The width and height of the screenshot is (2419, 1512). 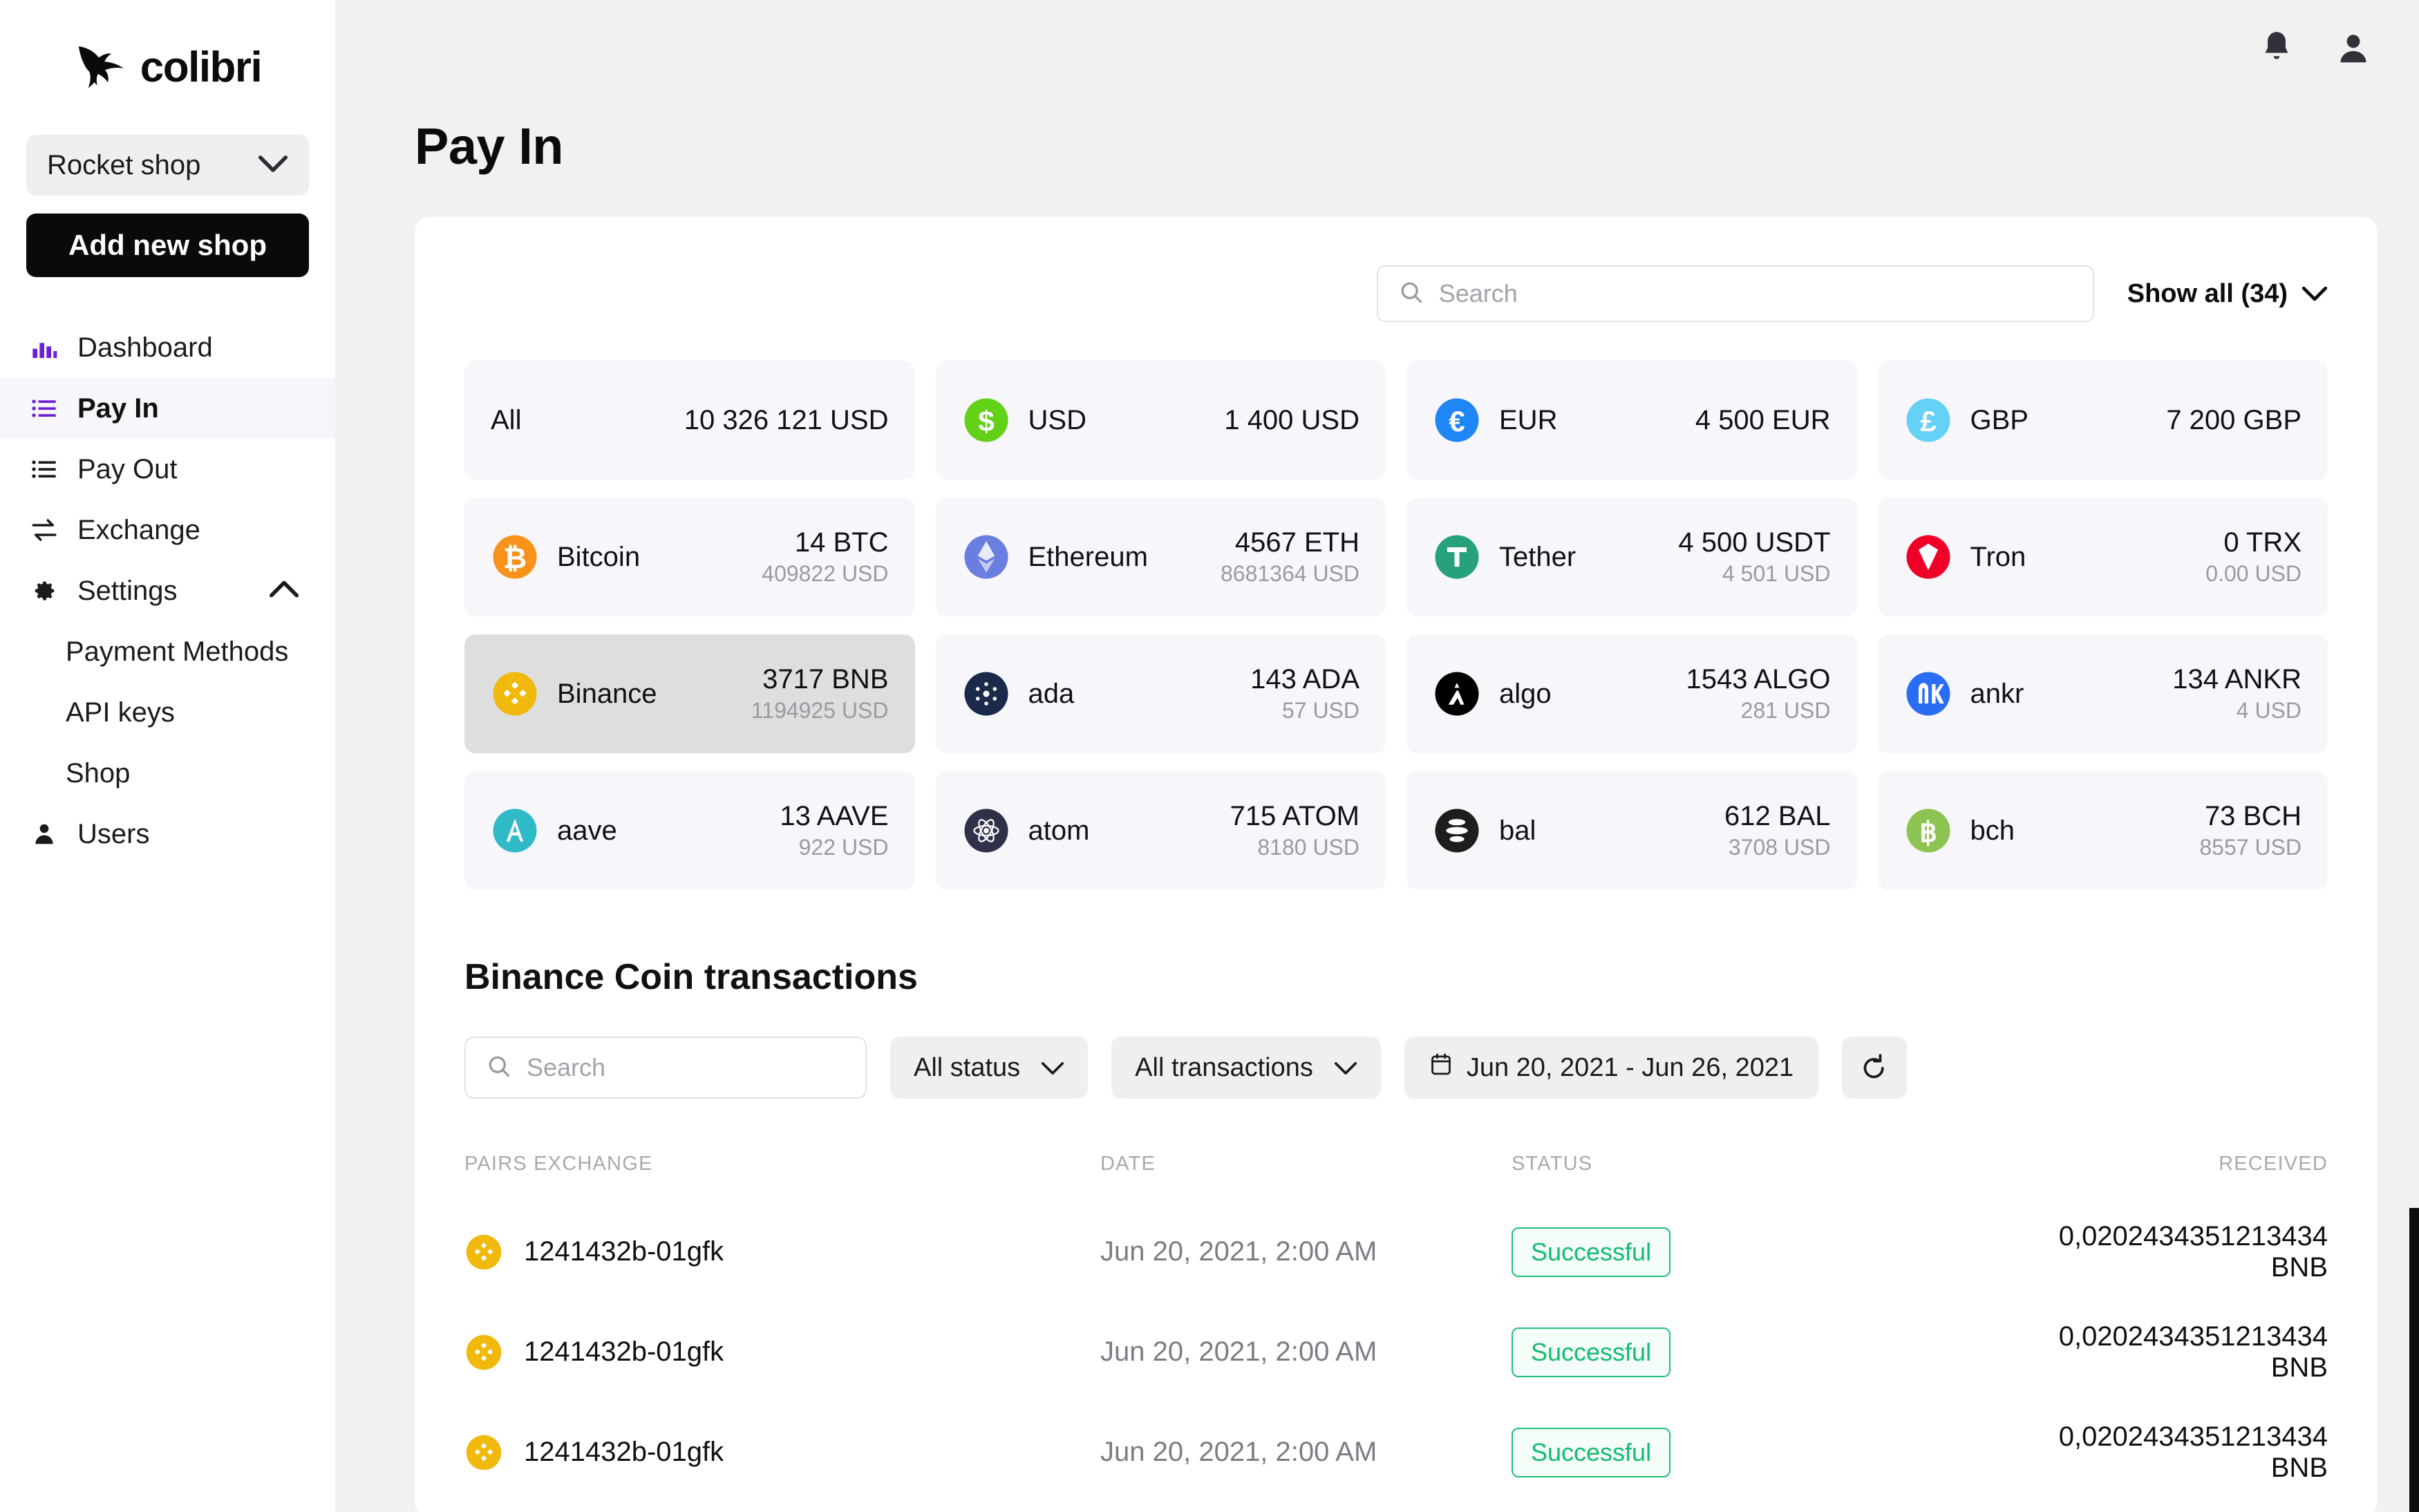 I want to click on currency-name: All, so click(x=507, y=419).